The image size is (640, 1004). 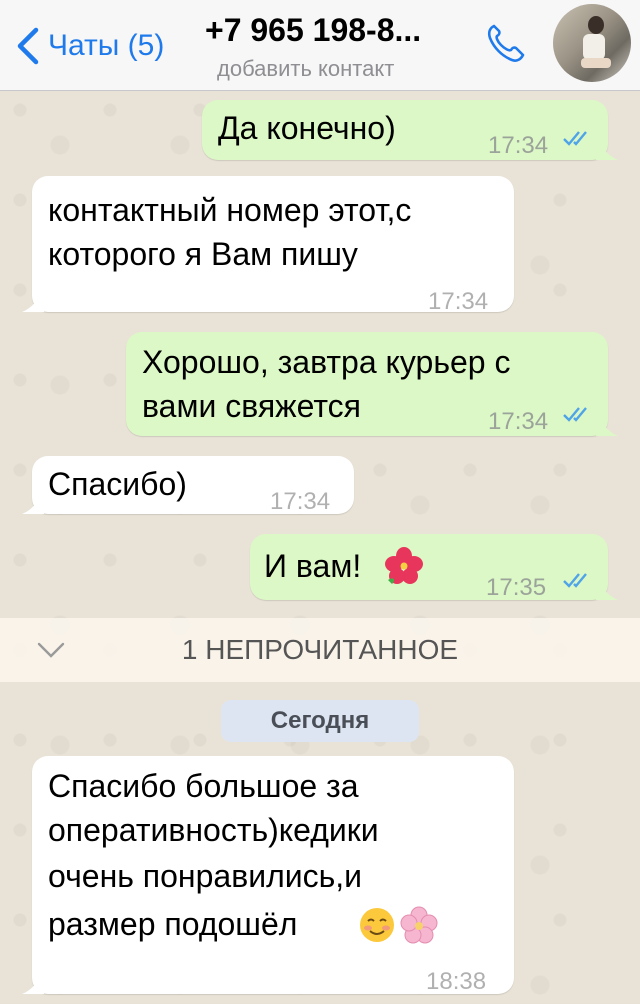 I want to click on message-text-line-4: размер подошёл, so click(x=173, y=924).